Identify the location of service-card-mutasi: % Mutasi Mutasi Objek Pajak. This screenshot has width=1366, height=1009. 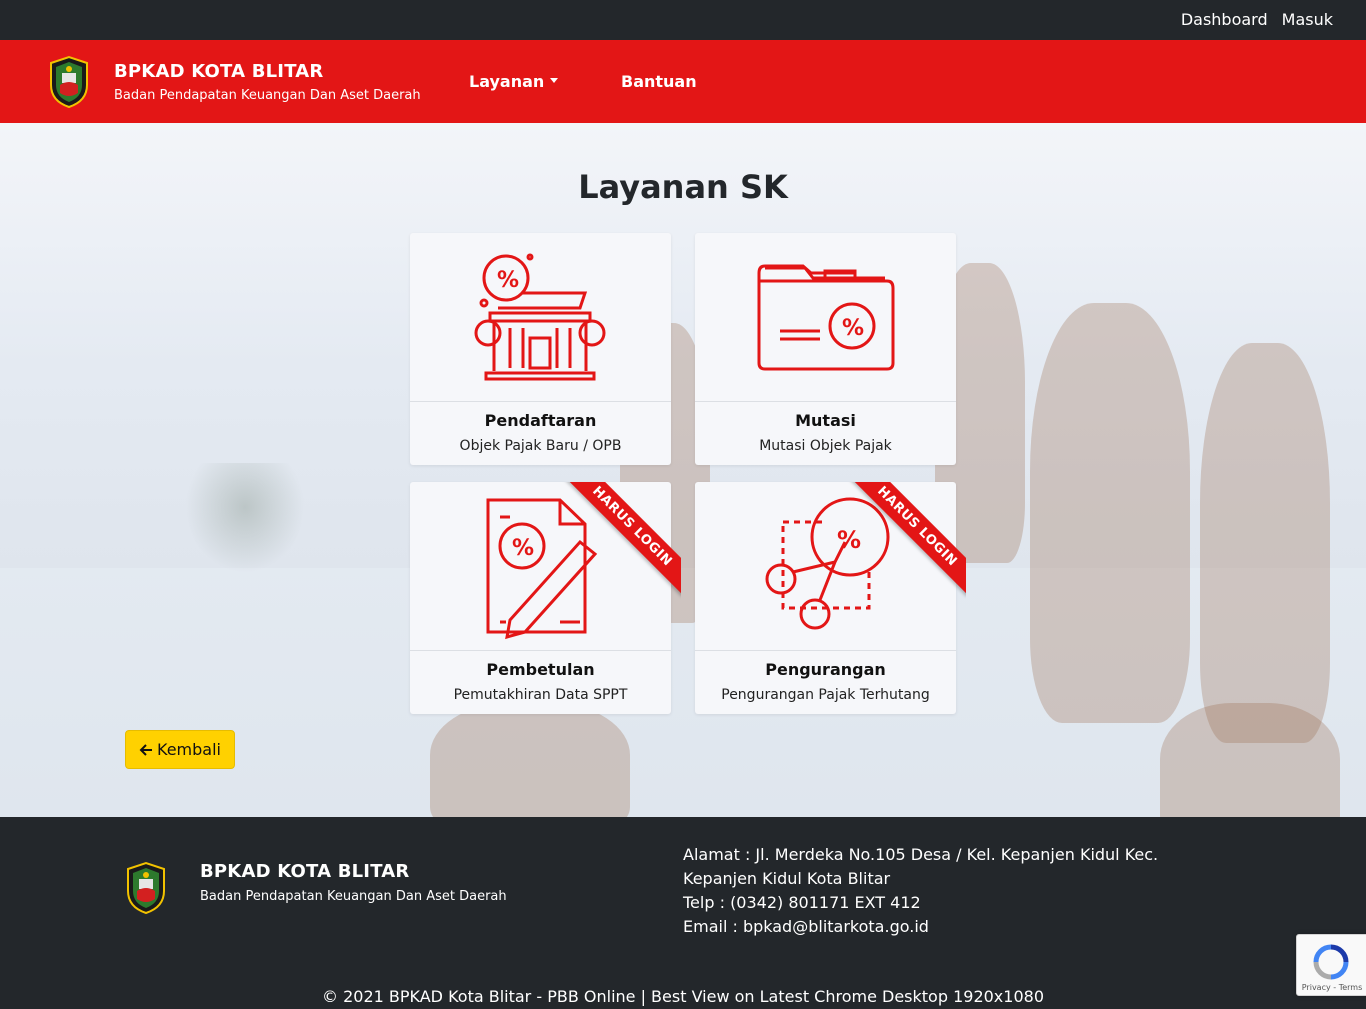
(825, 349).